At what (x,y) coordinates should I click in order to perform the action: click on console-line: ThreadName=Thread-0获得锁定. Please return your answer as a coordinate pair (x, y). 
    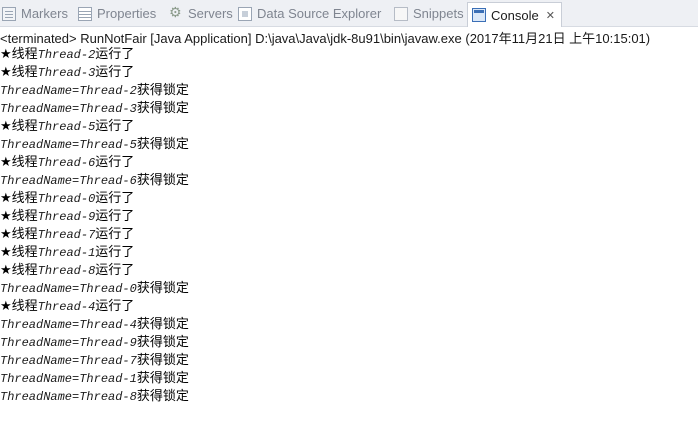
    Looking at the image, I should click on (349, 288).